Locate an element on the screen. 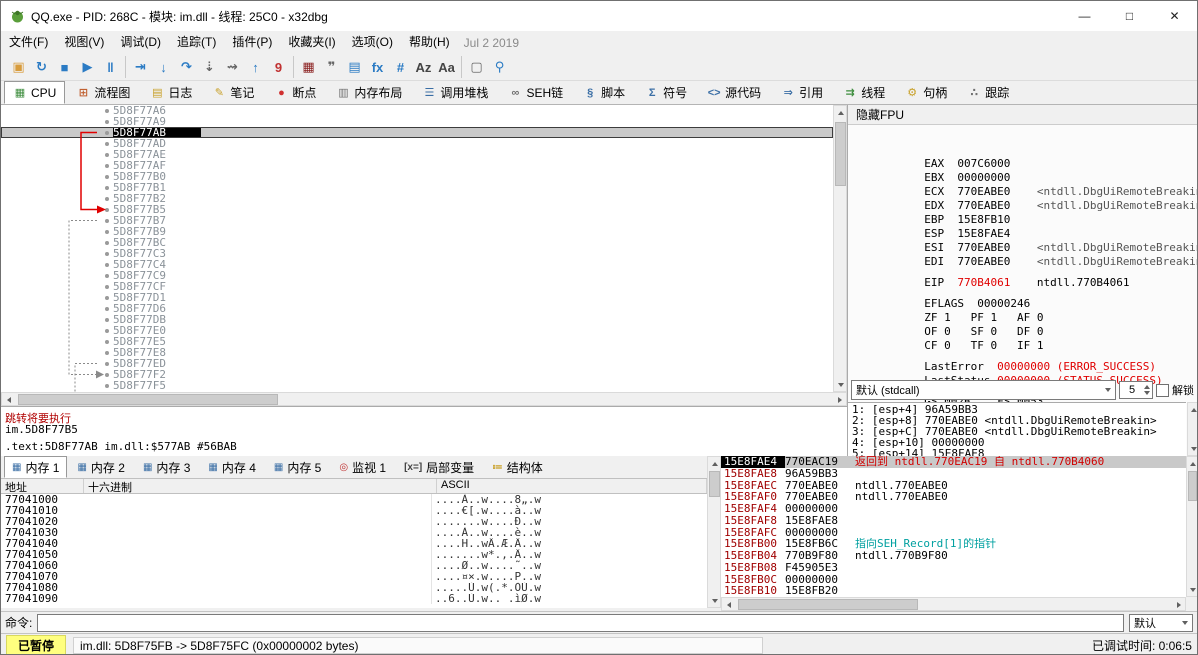 This screenshot has height=655, width=1198. functions-icon: fx is located at coordinates (377, 67).